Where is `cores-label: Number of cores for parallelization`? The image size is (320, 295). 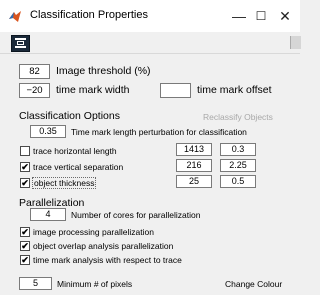 cores-label: Number of cores for parallelization is located at coordinates (136, 215).